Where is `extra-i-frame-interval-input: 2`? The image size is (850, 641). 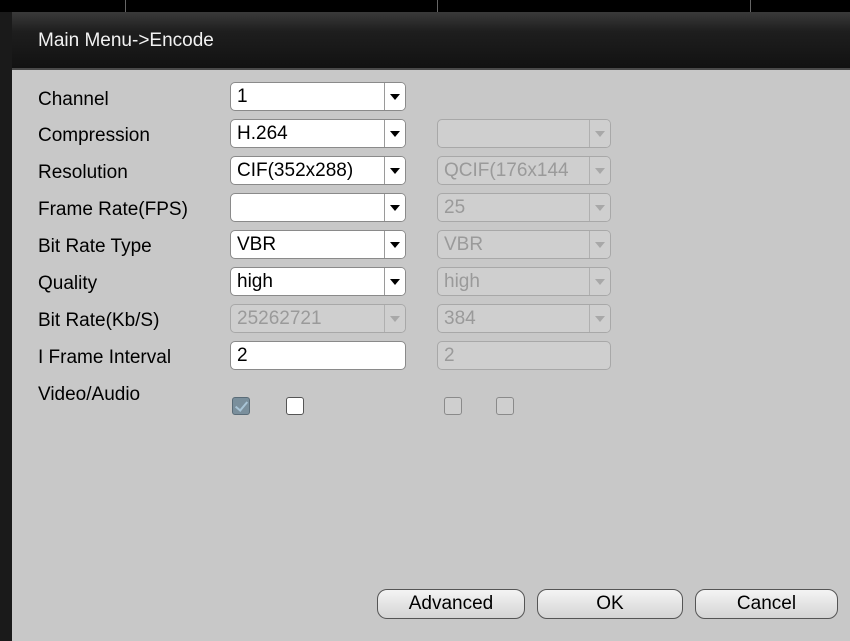
extra-i-frame-interval-input: 2 is located at coordinates (524, 355).